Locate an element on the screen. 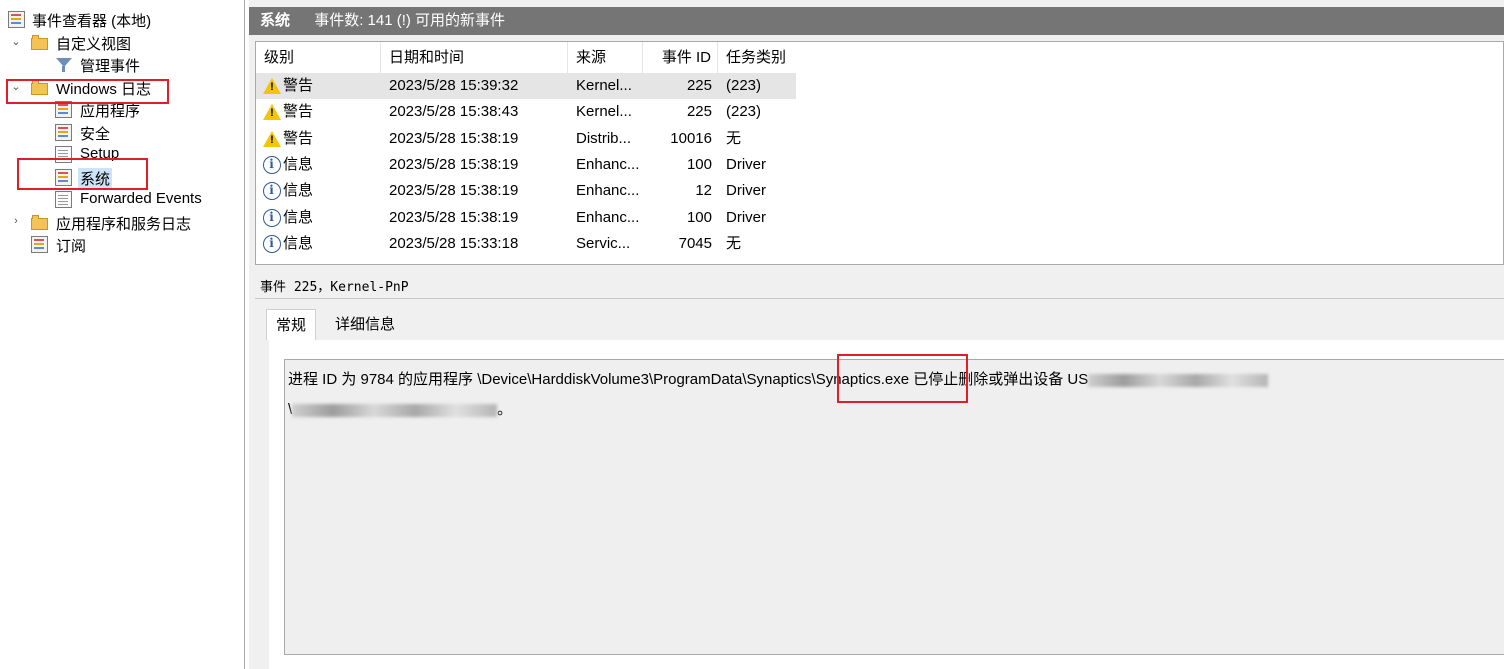  table-row: 警告 2023/5/28 15:38:43 Kernel... 225 (223) is located at coordinates (526, 112).